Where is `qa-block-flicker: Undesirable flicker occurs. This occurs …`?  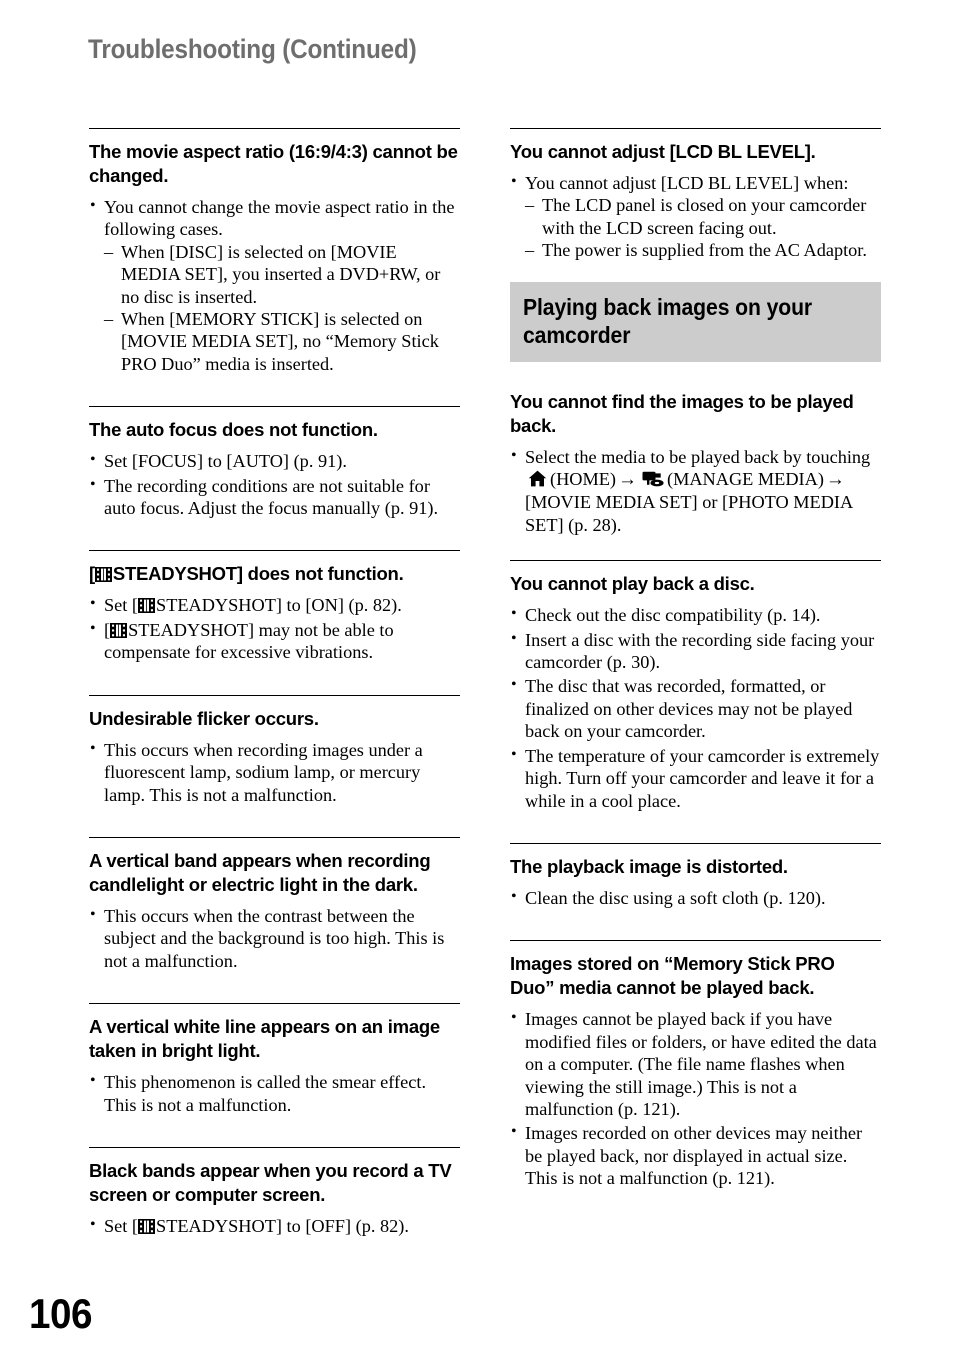 qa-block-flicker: Undesirable flicker occurs. This occurs … is located at coordinates (274, 750).